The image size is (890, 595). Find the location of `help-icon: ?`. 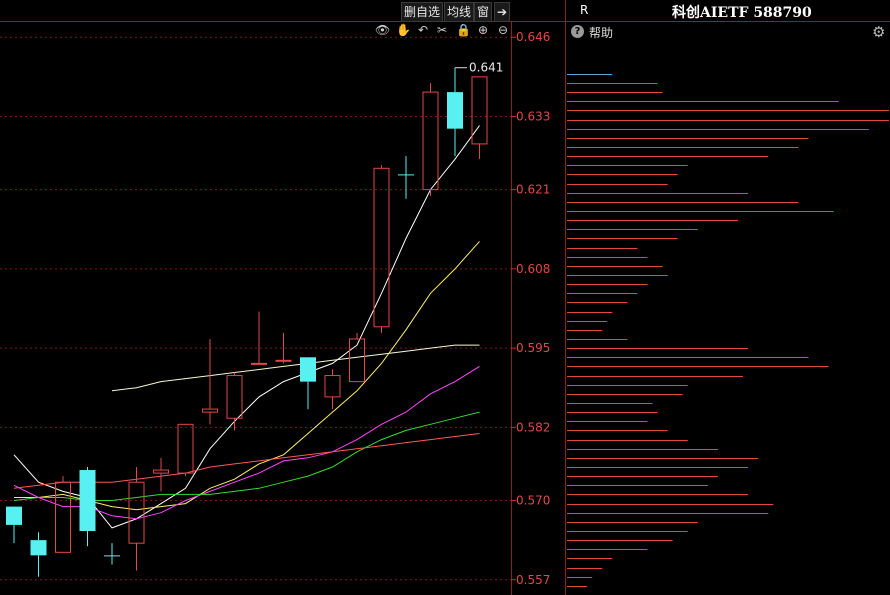

help-icon: ? is located at coordinates (577, 31).